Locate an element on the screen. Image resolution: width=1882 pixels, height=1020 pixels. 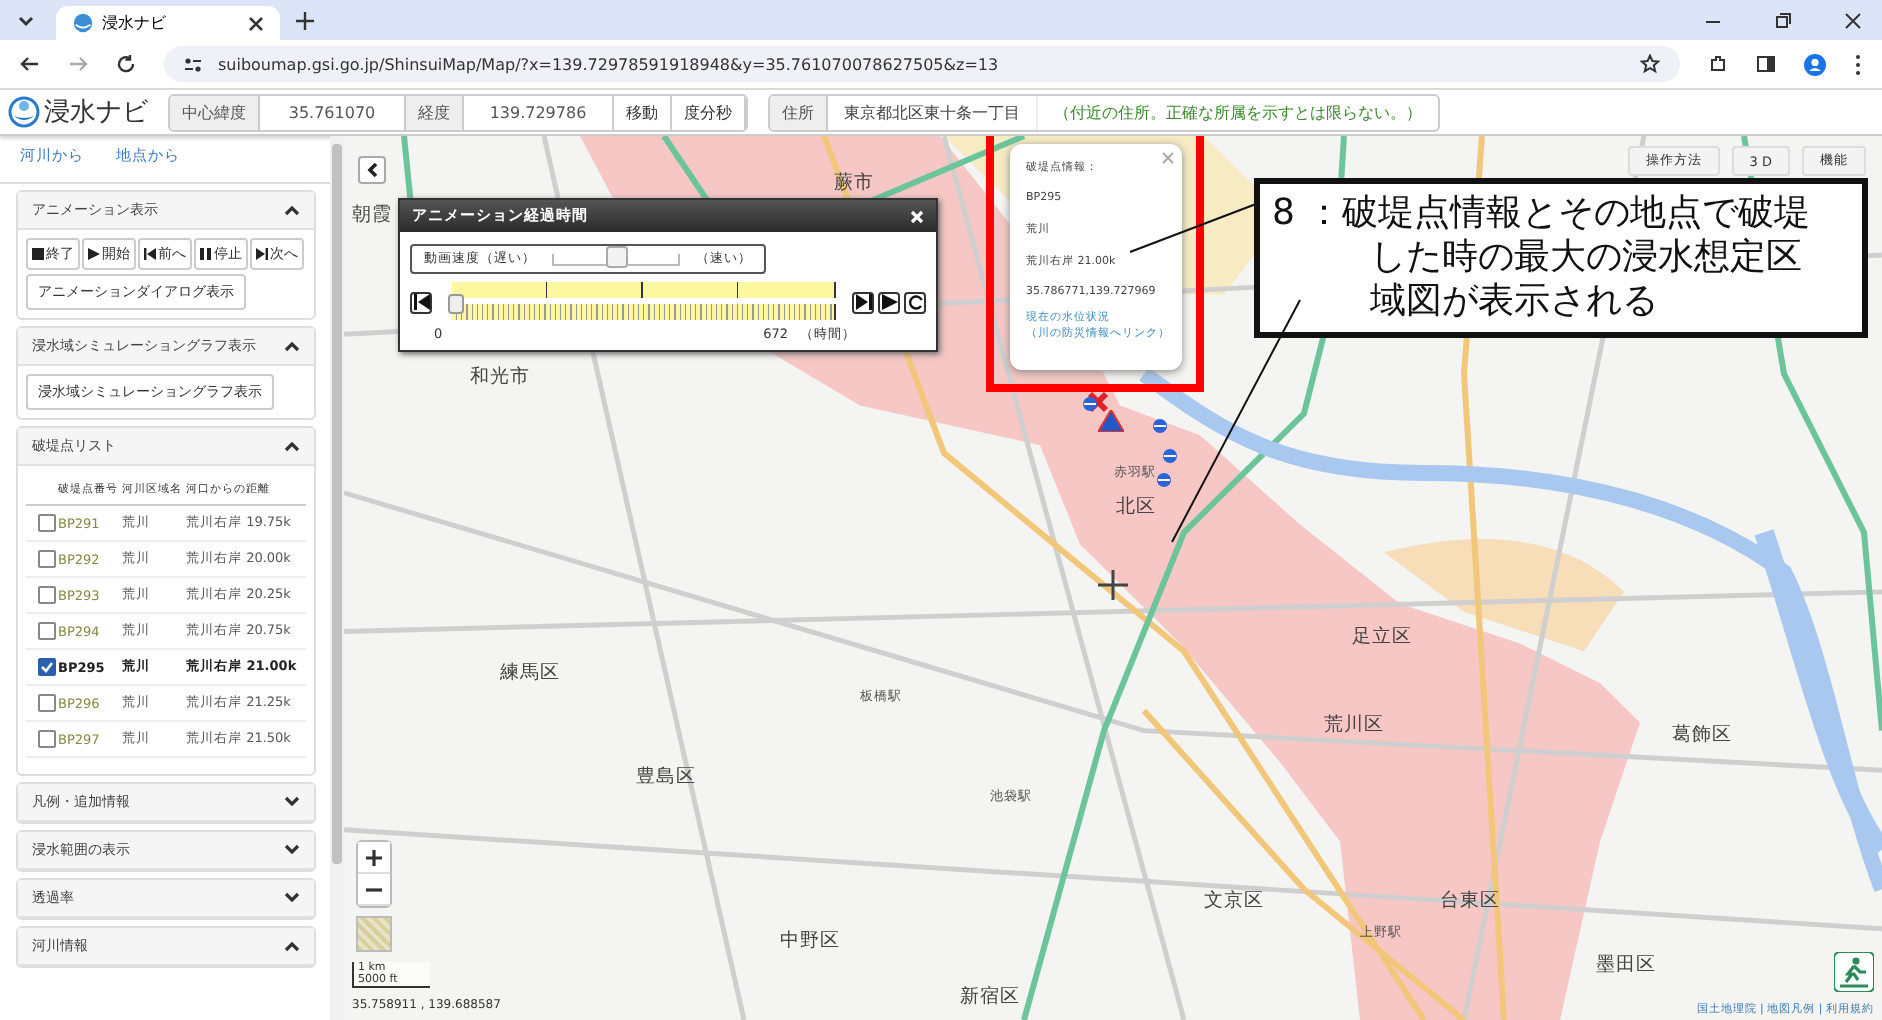
zoom-in-button is located at coordinates (374, 858).